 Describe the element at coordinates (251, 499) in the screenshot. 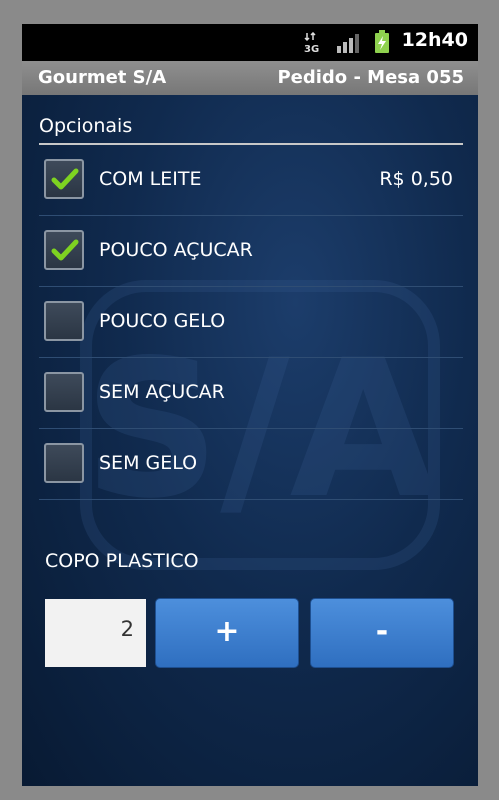

I see `row-divider` at that location.